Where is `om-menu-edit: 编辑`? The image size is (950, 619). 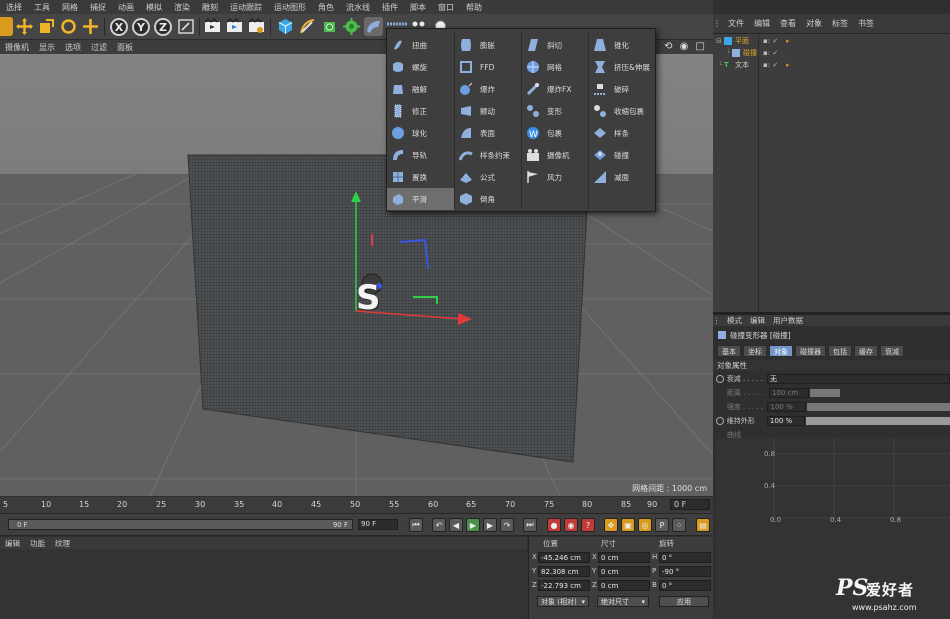 om-menu-edit: 编辑 is located at coordinates (762, 23).